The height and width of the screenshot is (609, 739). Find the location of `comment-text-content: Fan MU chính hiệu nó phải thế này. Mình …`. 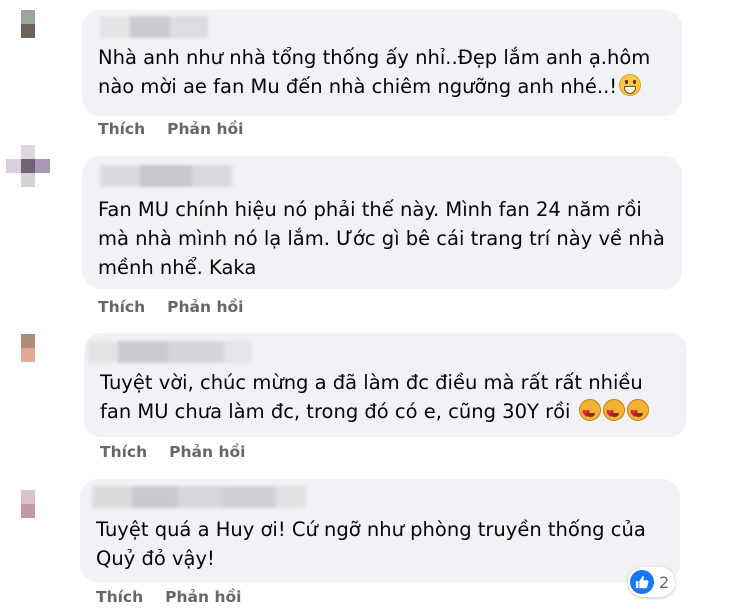

comment-text-content: Fan MU chính hiệu nó phải thế này. Mình … is located at coordinates (381, 238).